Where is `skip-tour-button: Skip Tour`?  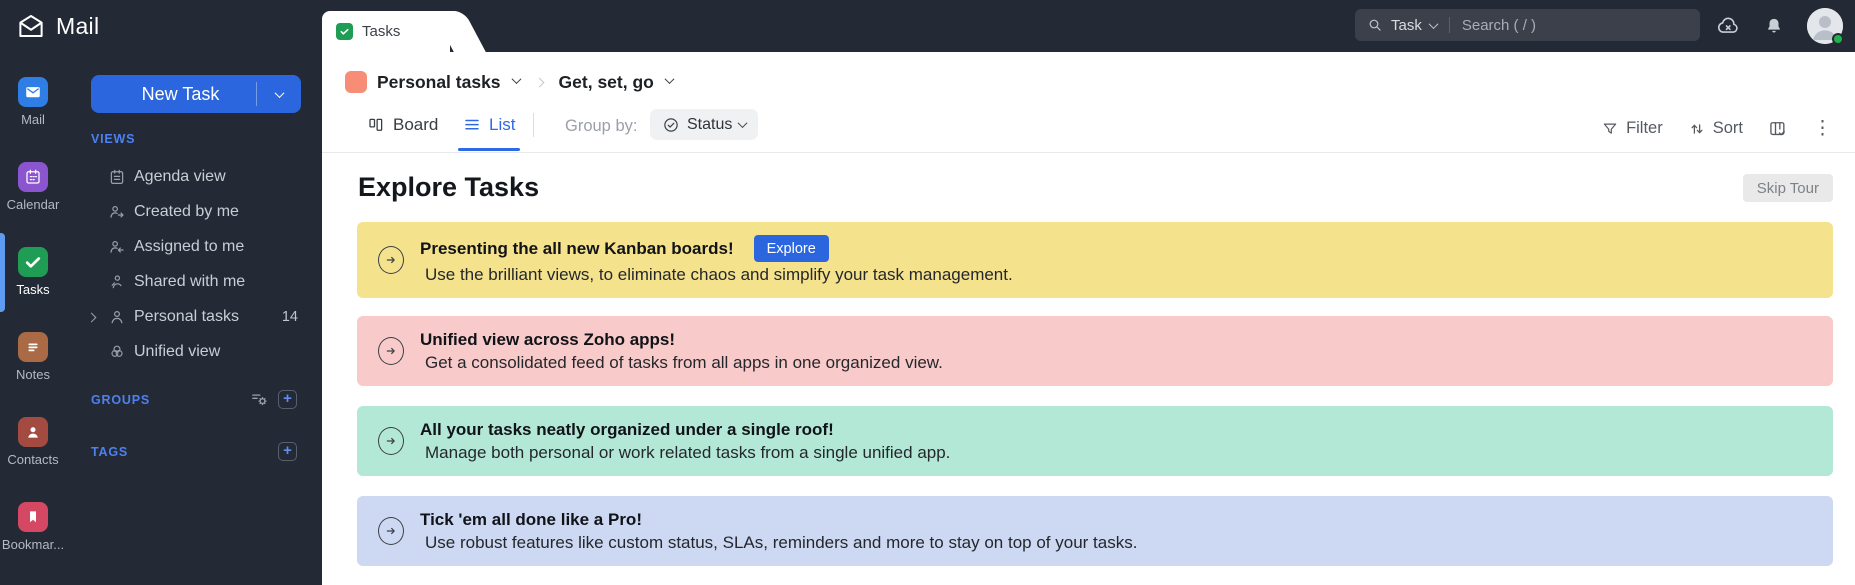
skip-tour-button: Skip Tour is located at coordinates (1787, 188).